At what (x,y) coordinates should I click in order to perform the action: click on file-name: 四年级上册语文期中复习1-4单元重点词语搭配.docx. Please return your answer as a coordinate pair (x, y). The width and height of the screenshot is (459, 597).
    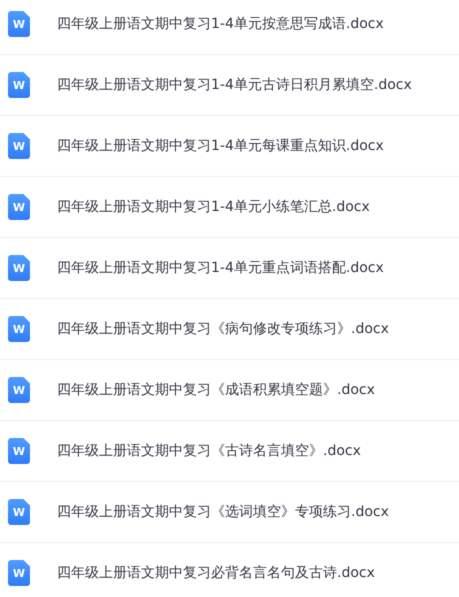
    Looking at the image, I should click on (220, 268).